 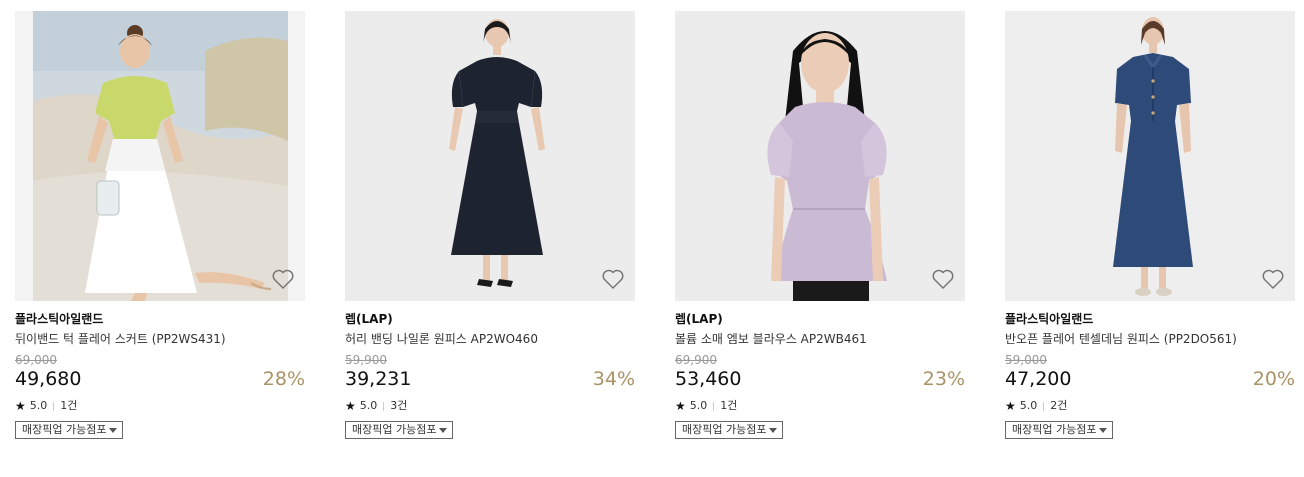 What do you see at coordinates (820, 339) in the screenshot?
I see `product-name: 볼륨 소매 엠보 블라우스 AP2WB461` at bounding box center [820, 339].